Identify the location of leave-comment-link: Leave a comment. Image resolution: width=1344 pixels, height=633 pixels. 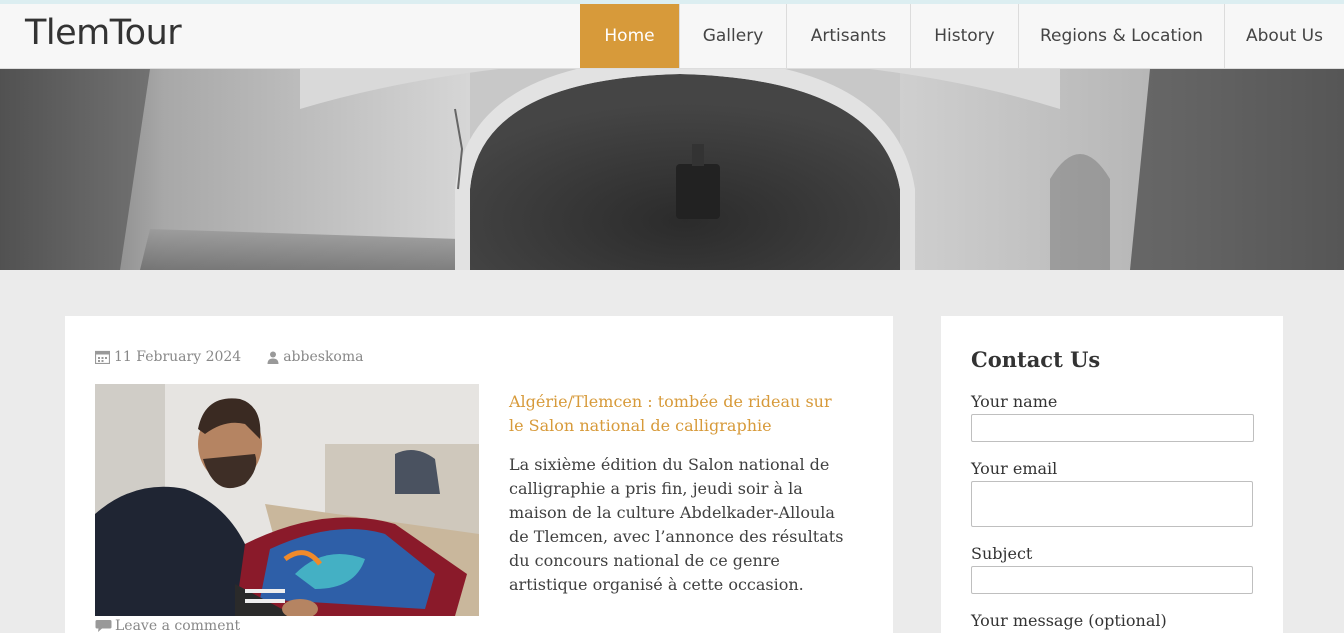
(167, 625).